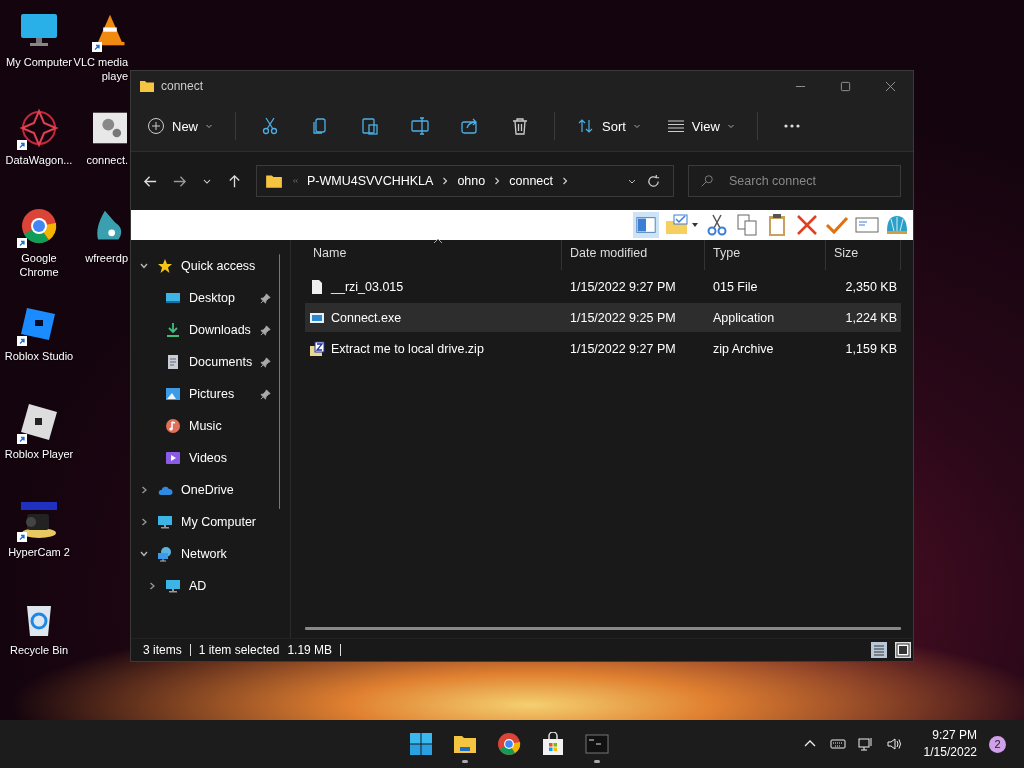 The height and width of the screenshot is (768, 1024). What do you see at coordinates (433, 255) in the screenshot?
I see `column-header: Name` at bounding box center [433, 255].